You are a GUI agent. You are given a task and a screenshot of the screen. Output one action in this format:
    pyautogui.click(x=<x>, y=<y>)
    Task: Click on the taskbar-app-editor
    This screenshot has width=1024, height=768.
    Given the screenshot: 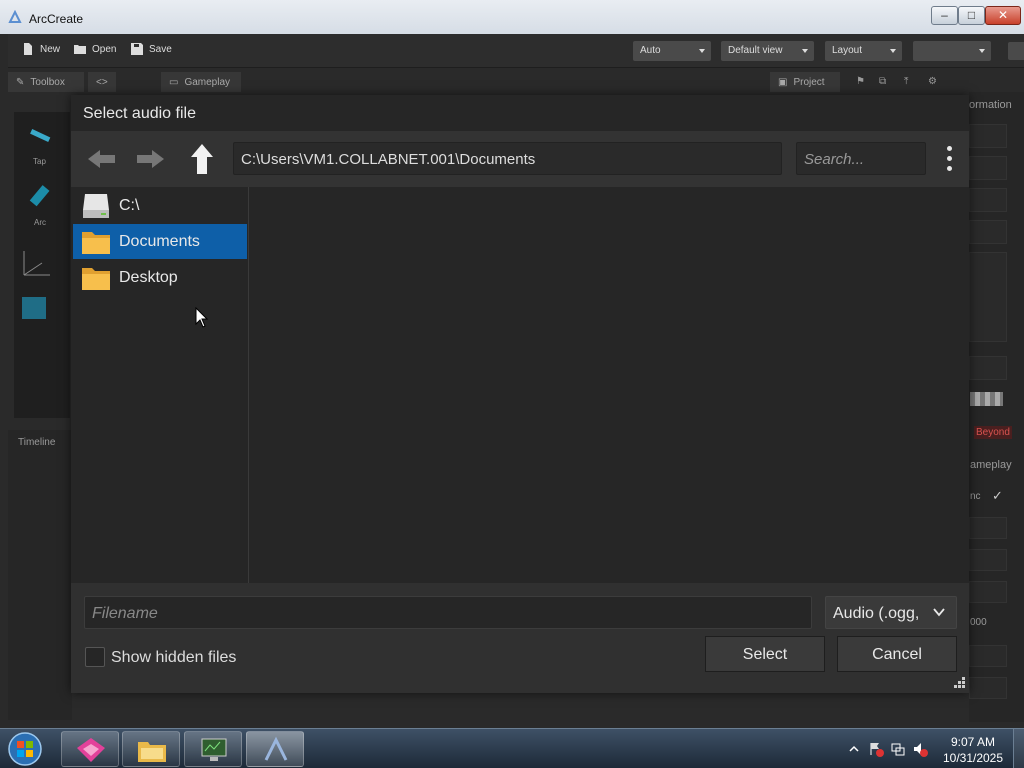 What is the action you would take?
    pyautogui.click(x=90, y=749)
    